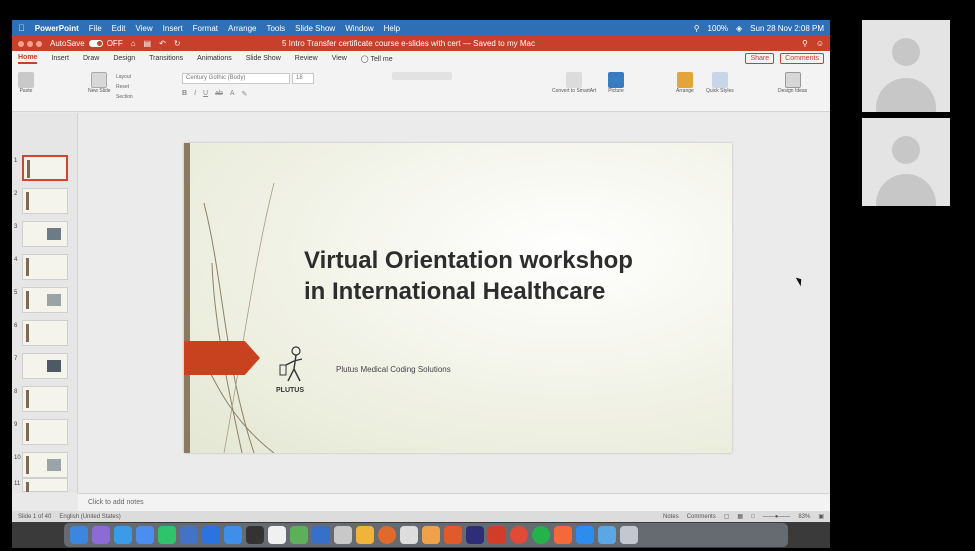 Image resolution: width=975 pixels, height=551 pixels. What do you see at coordinates (167, 535) in the screenshot?
I see `messages-icon` at bounding box center [167, 535].